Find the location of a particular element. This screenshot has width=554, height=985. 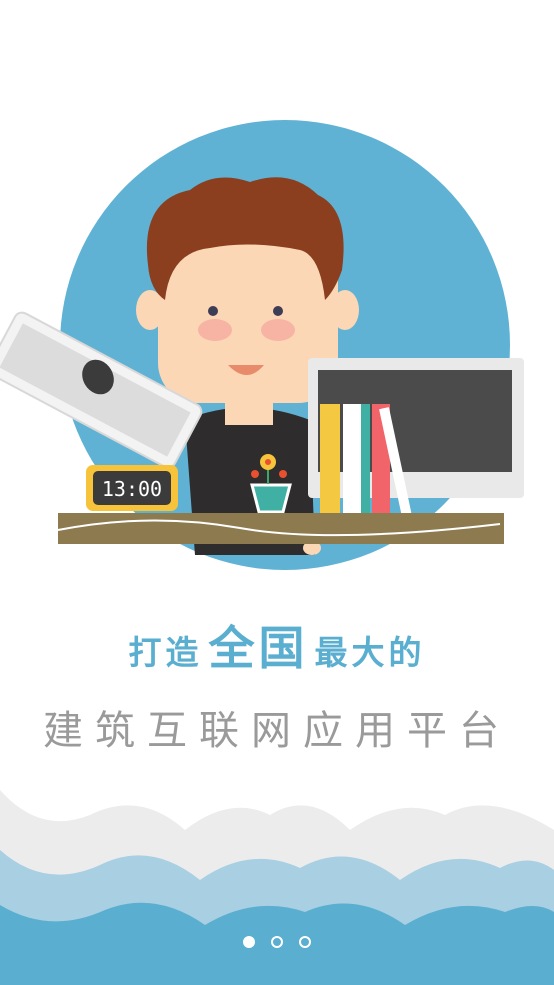

monitor-illustration is located at coordinates (416, 428).